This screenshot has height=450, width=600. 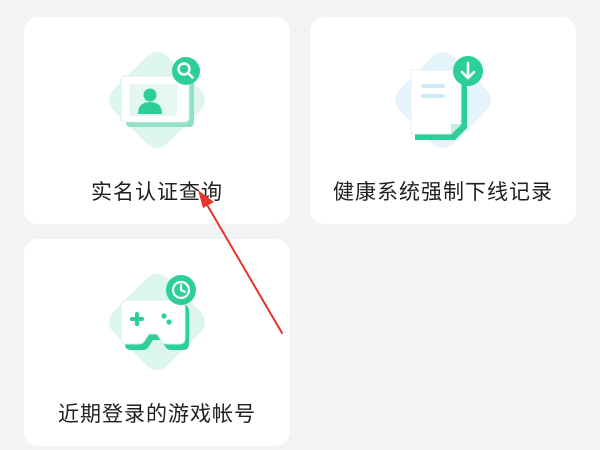 What do you see at coordinates (157, 414) in the screenshot?
I see `card-label: 近期登录的游戏帐号` at bounding box center [157, 414].